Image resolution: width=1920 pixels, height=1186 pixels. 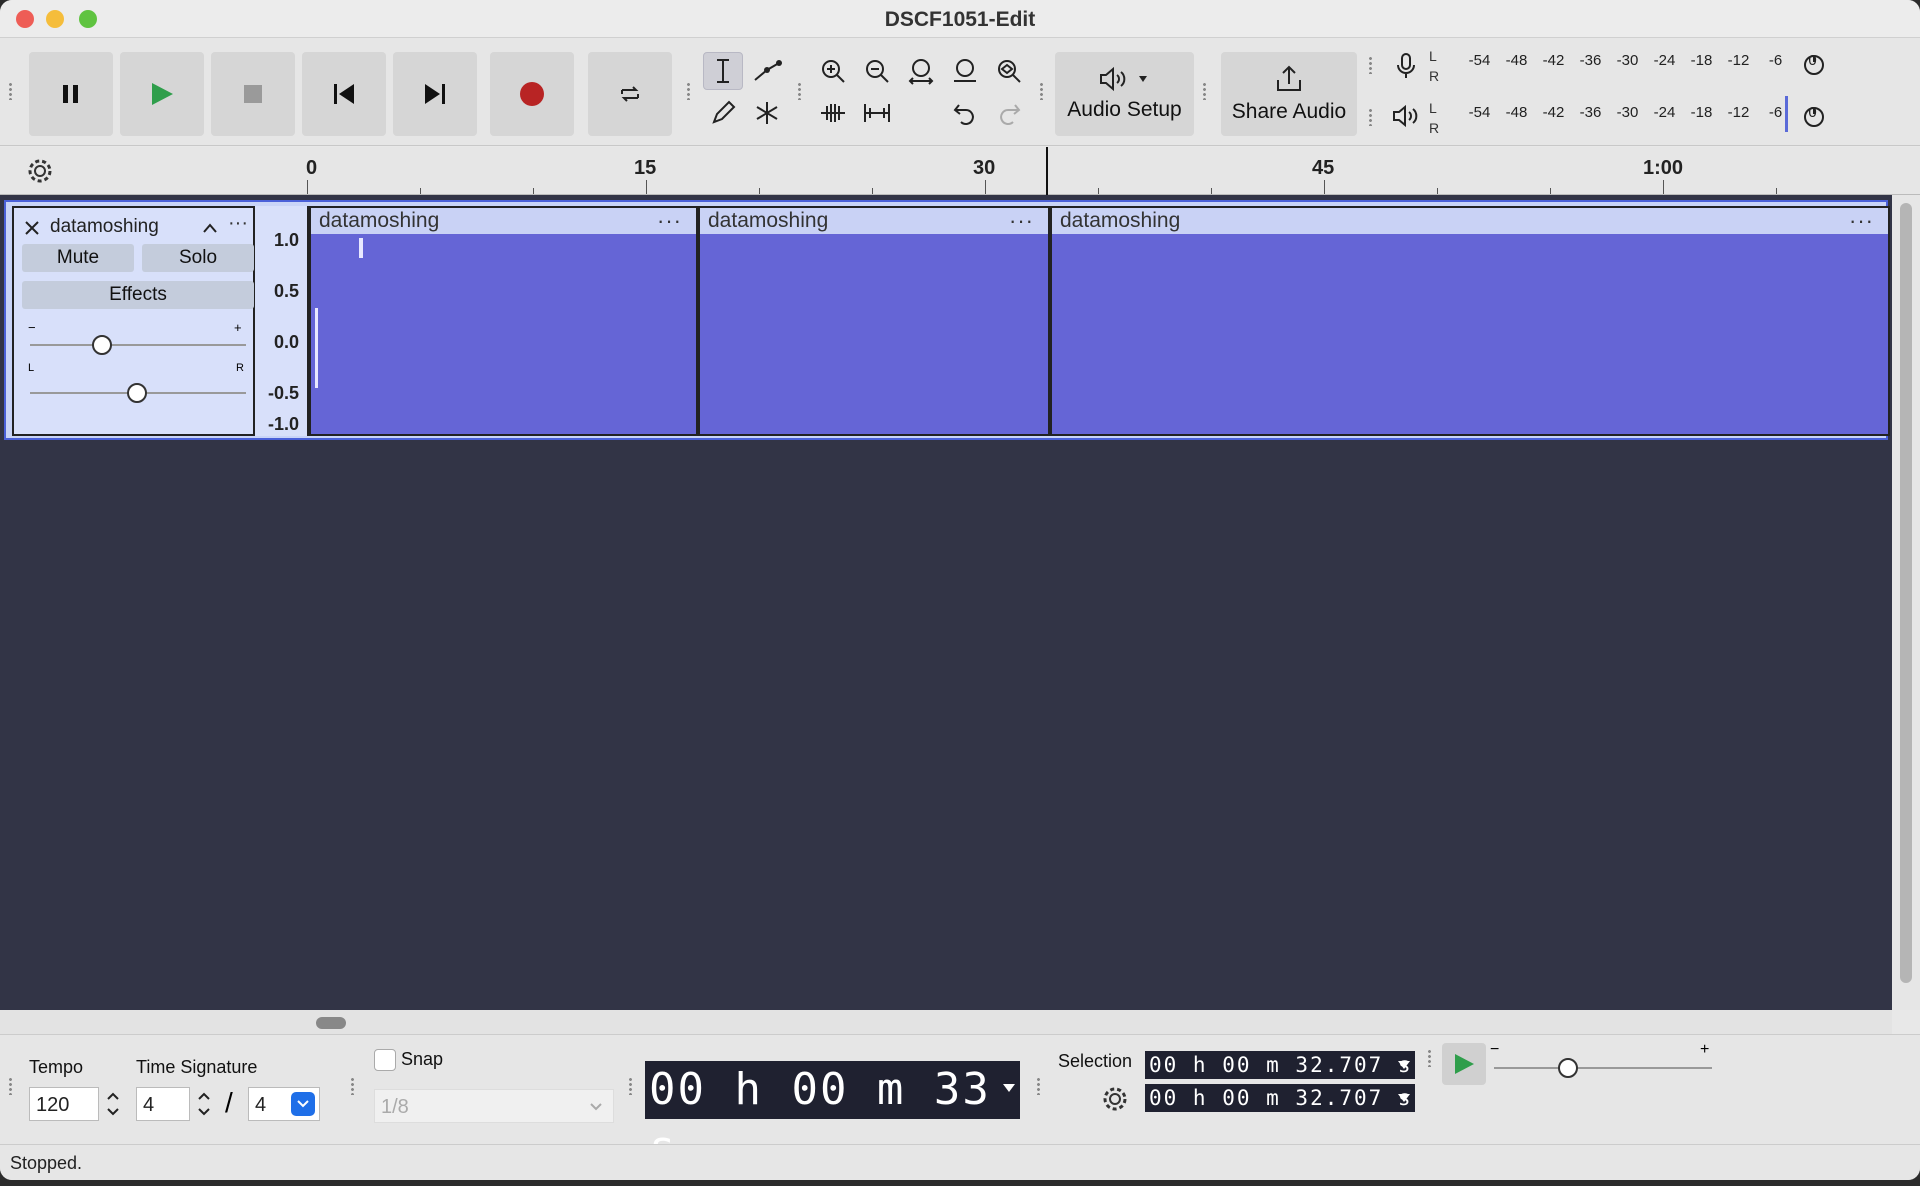 I want to click on zoom-toggle-button, so click(x=1009, y=71).